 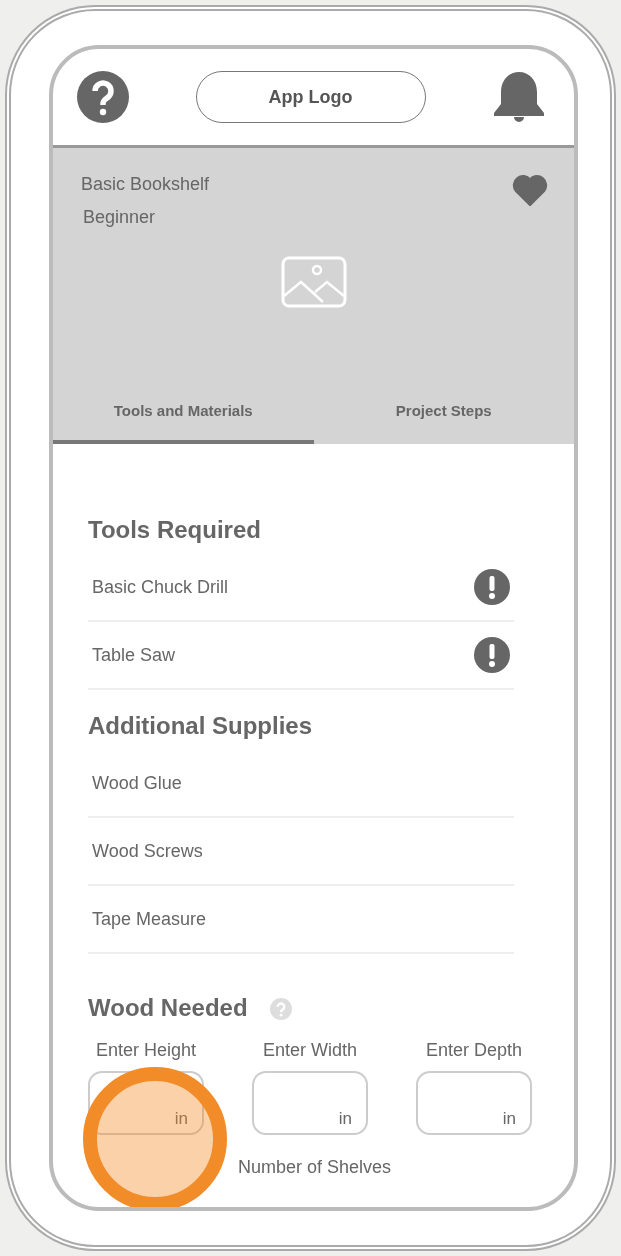 What do you see at coordinates (145, 184) in the screenshot?
I see `project-title: Basic Bookshelf` at bounding box center [145, 184].